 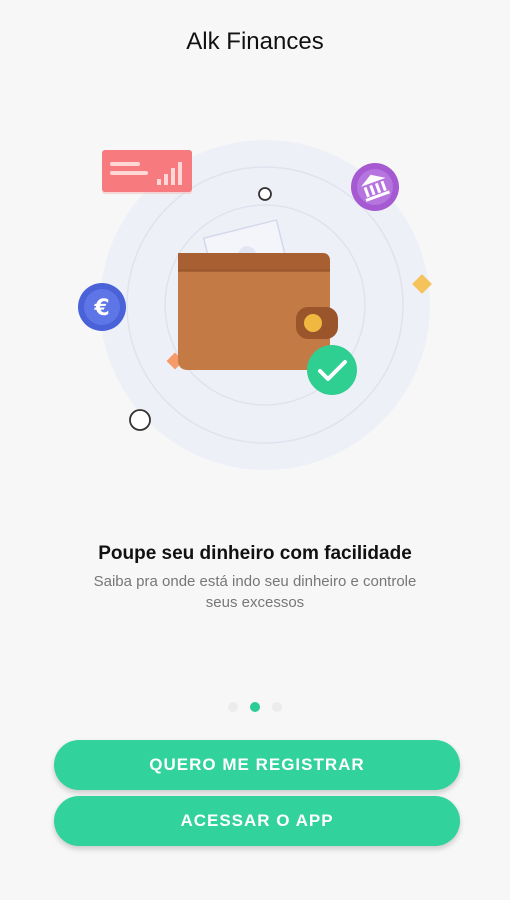 What do you see at coordinates (375, 187) in the screenshot?
I see `bank-coin-icon` at bounding box center [375, 187].